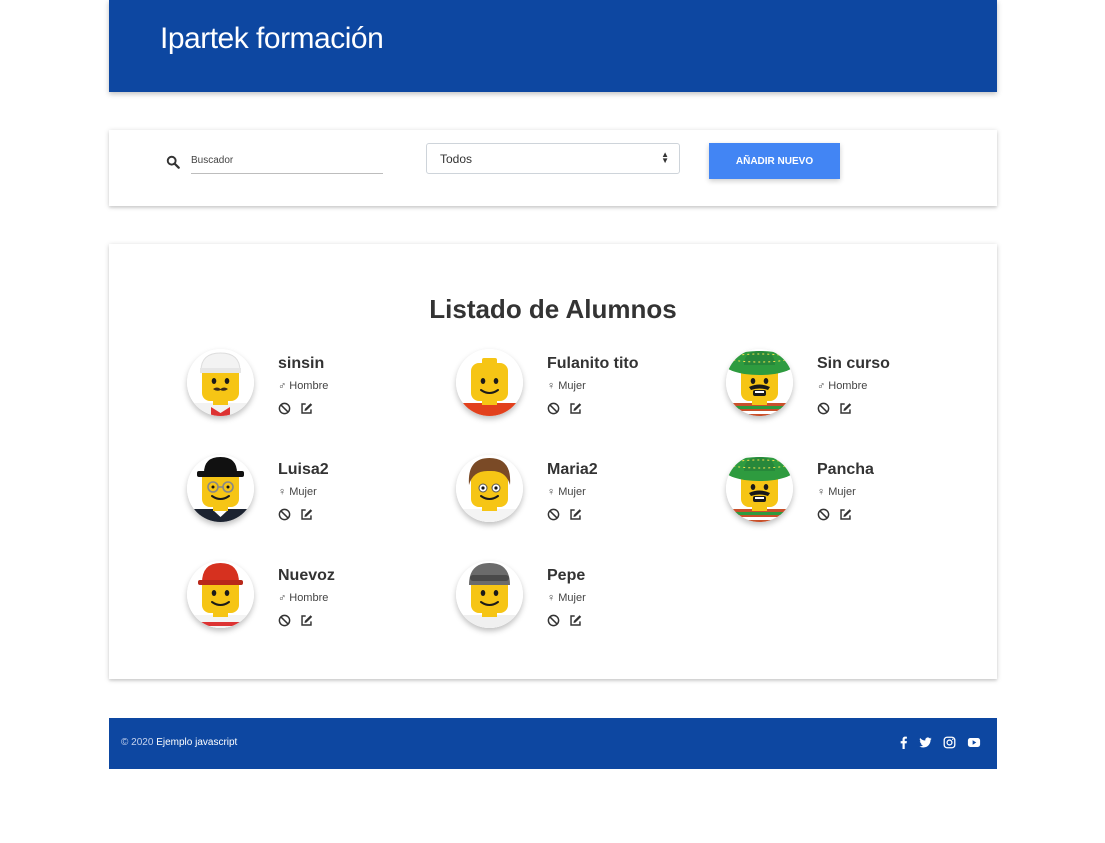 The height and width of the screenshot is (843, 1105). What do you see at coordinates (306, 575) in the screenshot?
I see `student-name: Nuevoz` at bounding box center [306, 575].